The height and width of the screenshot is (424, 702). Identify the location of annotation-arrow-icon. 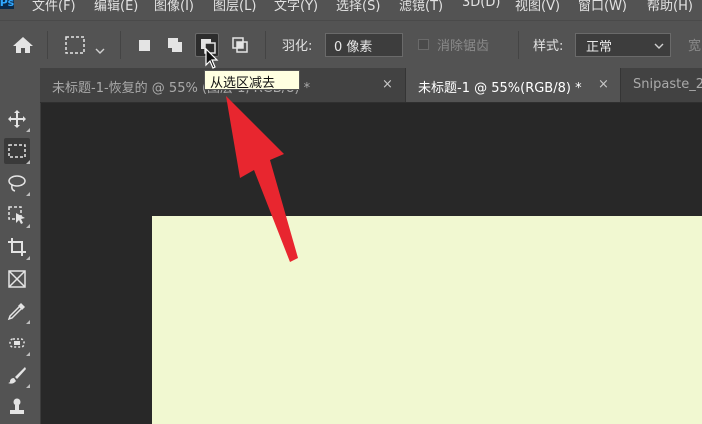
(262, 179).